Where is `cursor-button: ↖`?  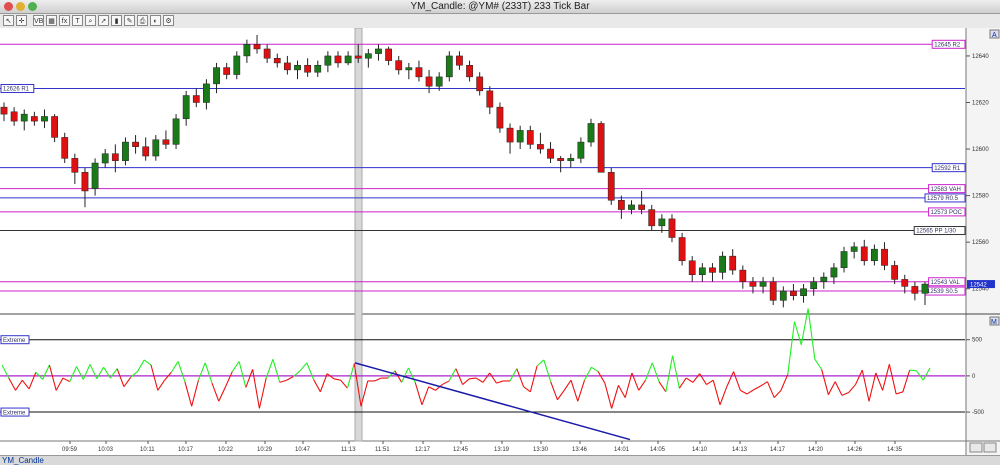 cursor-button: ↖ is located at coordinates (8, 20).